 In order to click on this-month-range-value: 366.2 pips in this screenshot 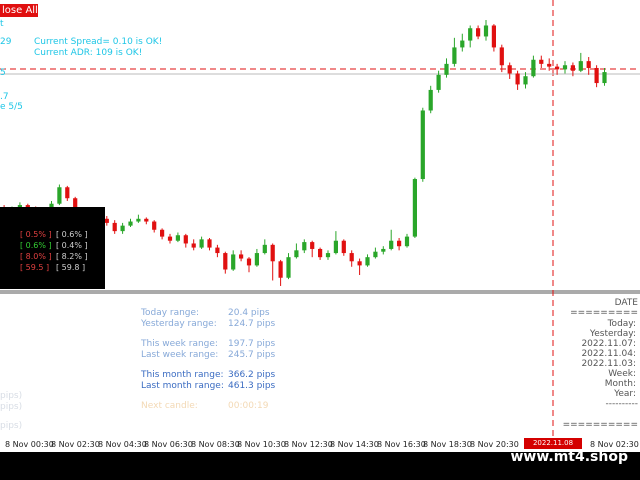, I will do `click(252, 375)`.